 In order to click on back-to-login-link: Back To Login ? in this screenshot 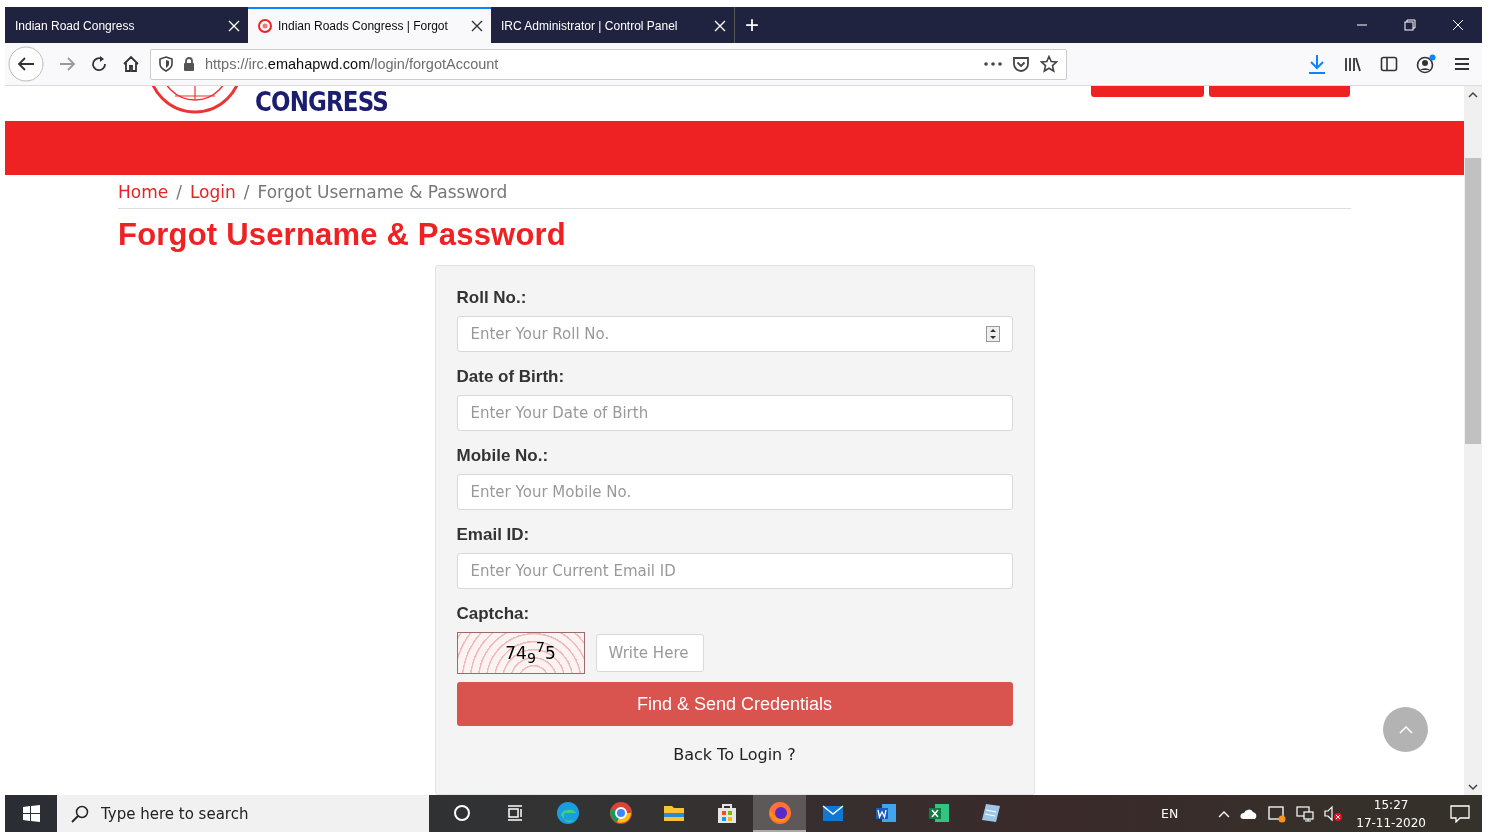, I will do `click(734, 754)`.